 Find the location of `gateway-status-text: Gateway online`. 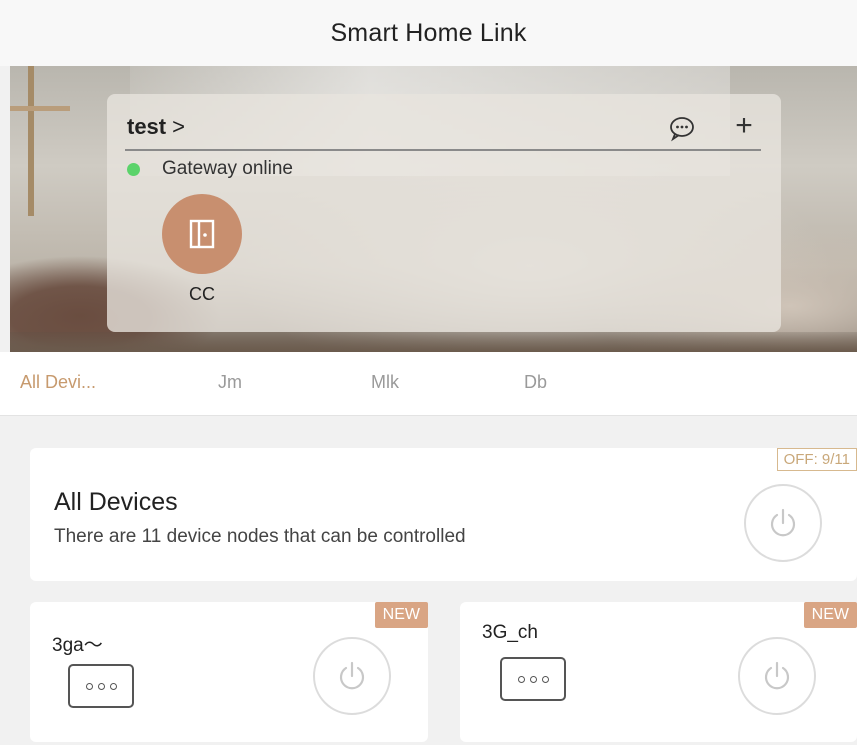

gateway-status-text: Gateway online is located at coordinates (227, 168).